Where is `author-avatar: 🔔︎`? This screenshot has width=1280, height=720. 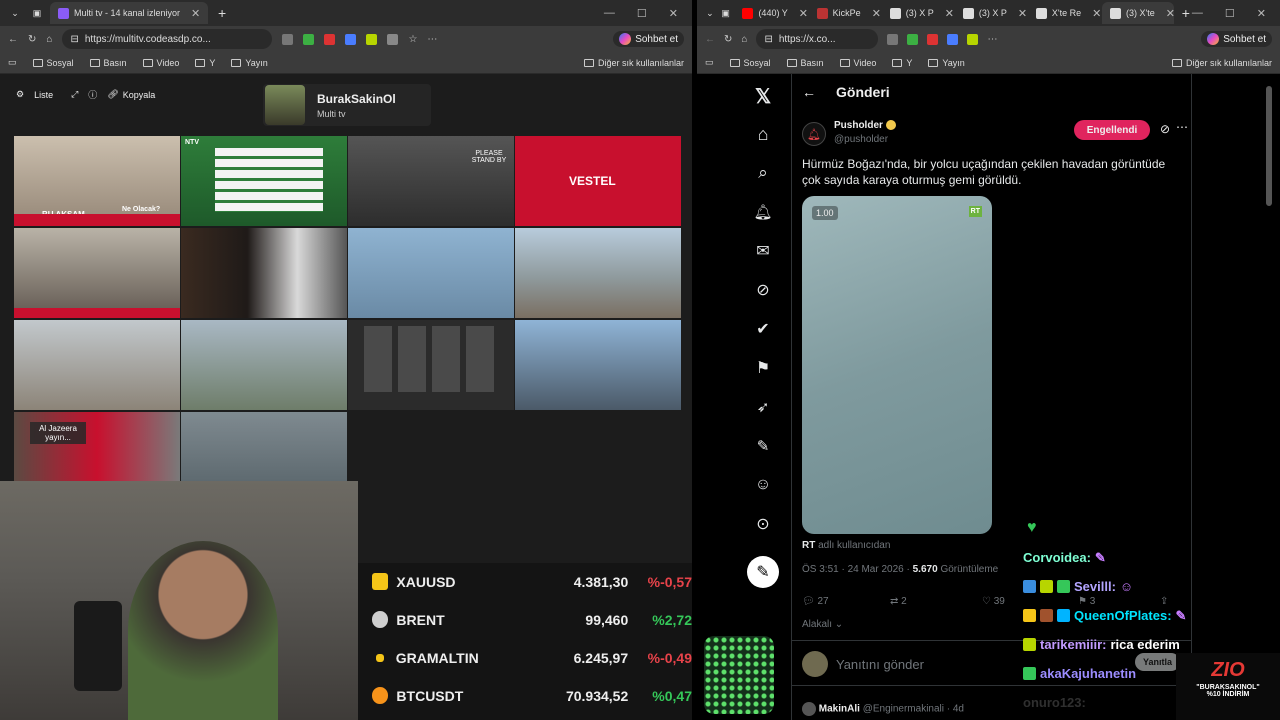 author-avatar: 🔔︎ is located at coordinates (814, 134).